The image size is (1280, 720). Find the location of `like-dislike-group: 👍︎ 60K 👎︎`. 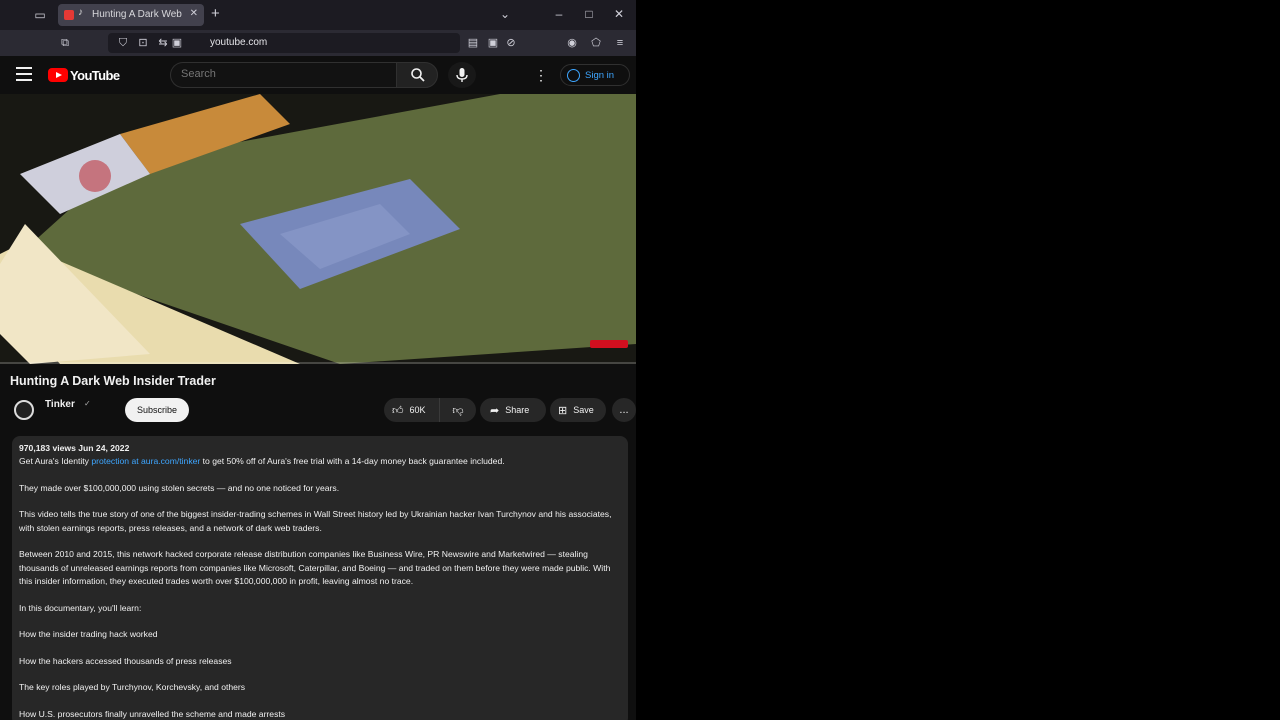

like-dislike-group: 👍︎ 60K 👎︎ is located at coordinates (430, 410).